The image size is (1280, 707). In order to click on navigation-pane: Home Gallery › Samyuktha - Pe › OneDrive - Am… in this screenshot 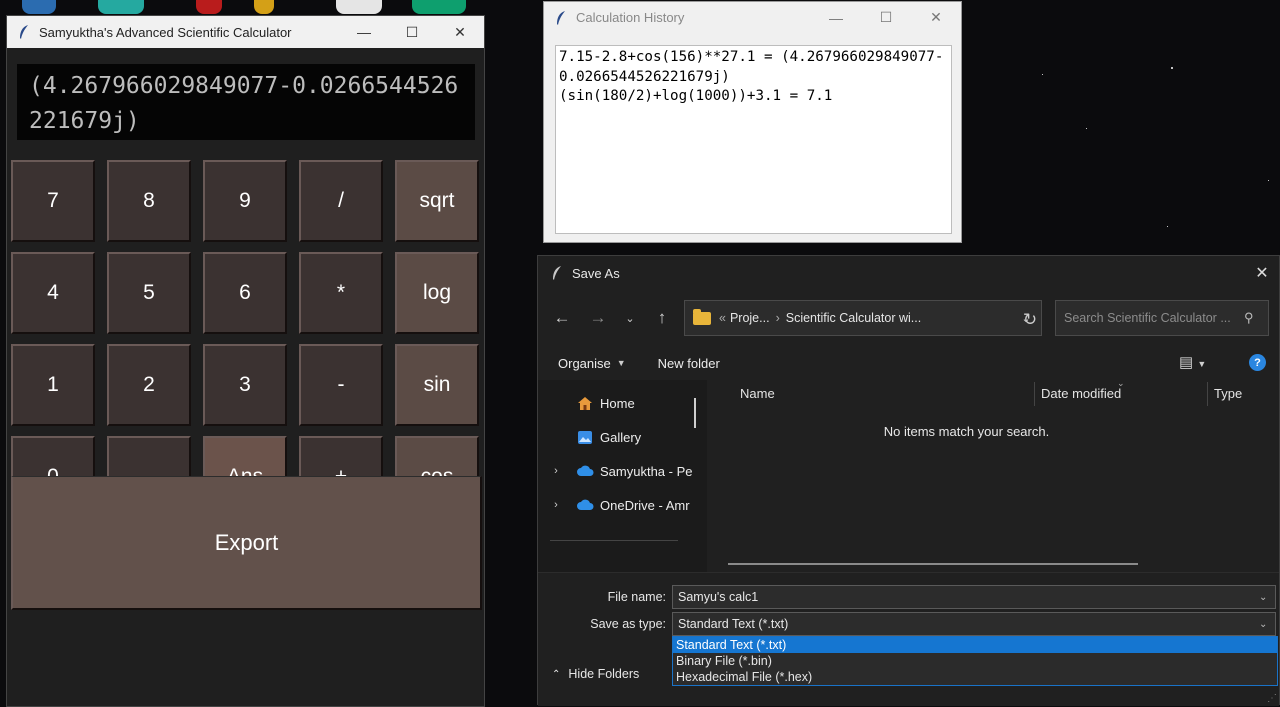, I will do `click(622, 476)`.